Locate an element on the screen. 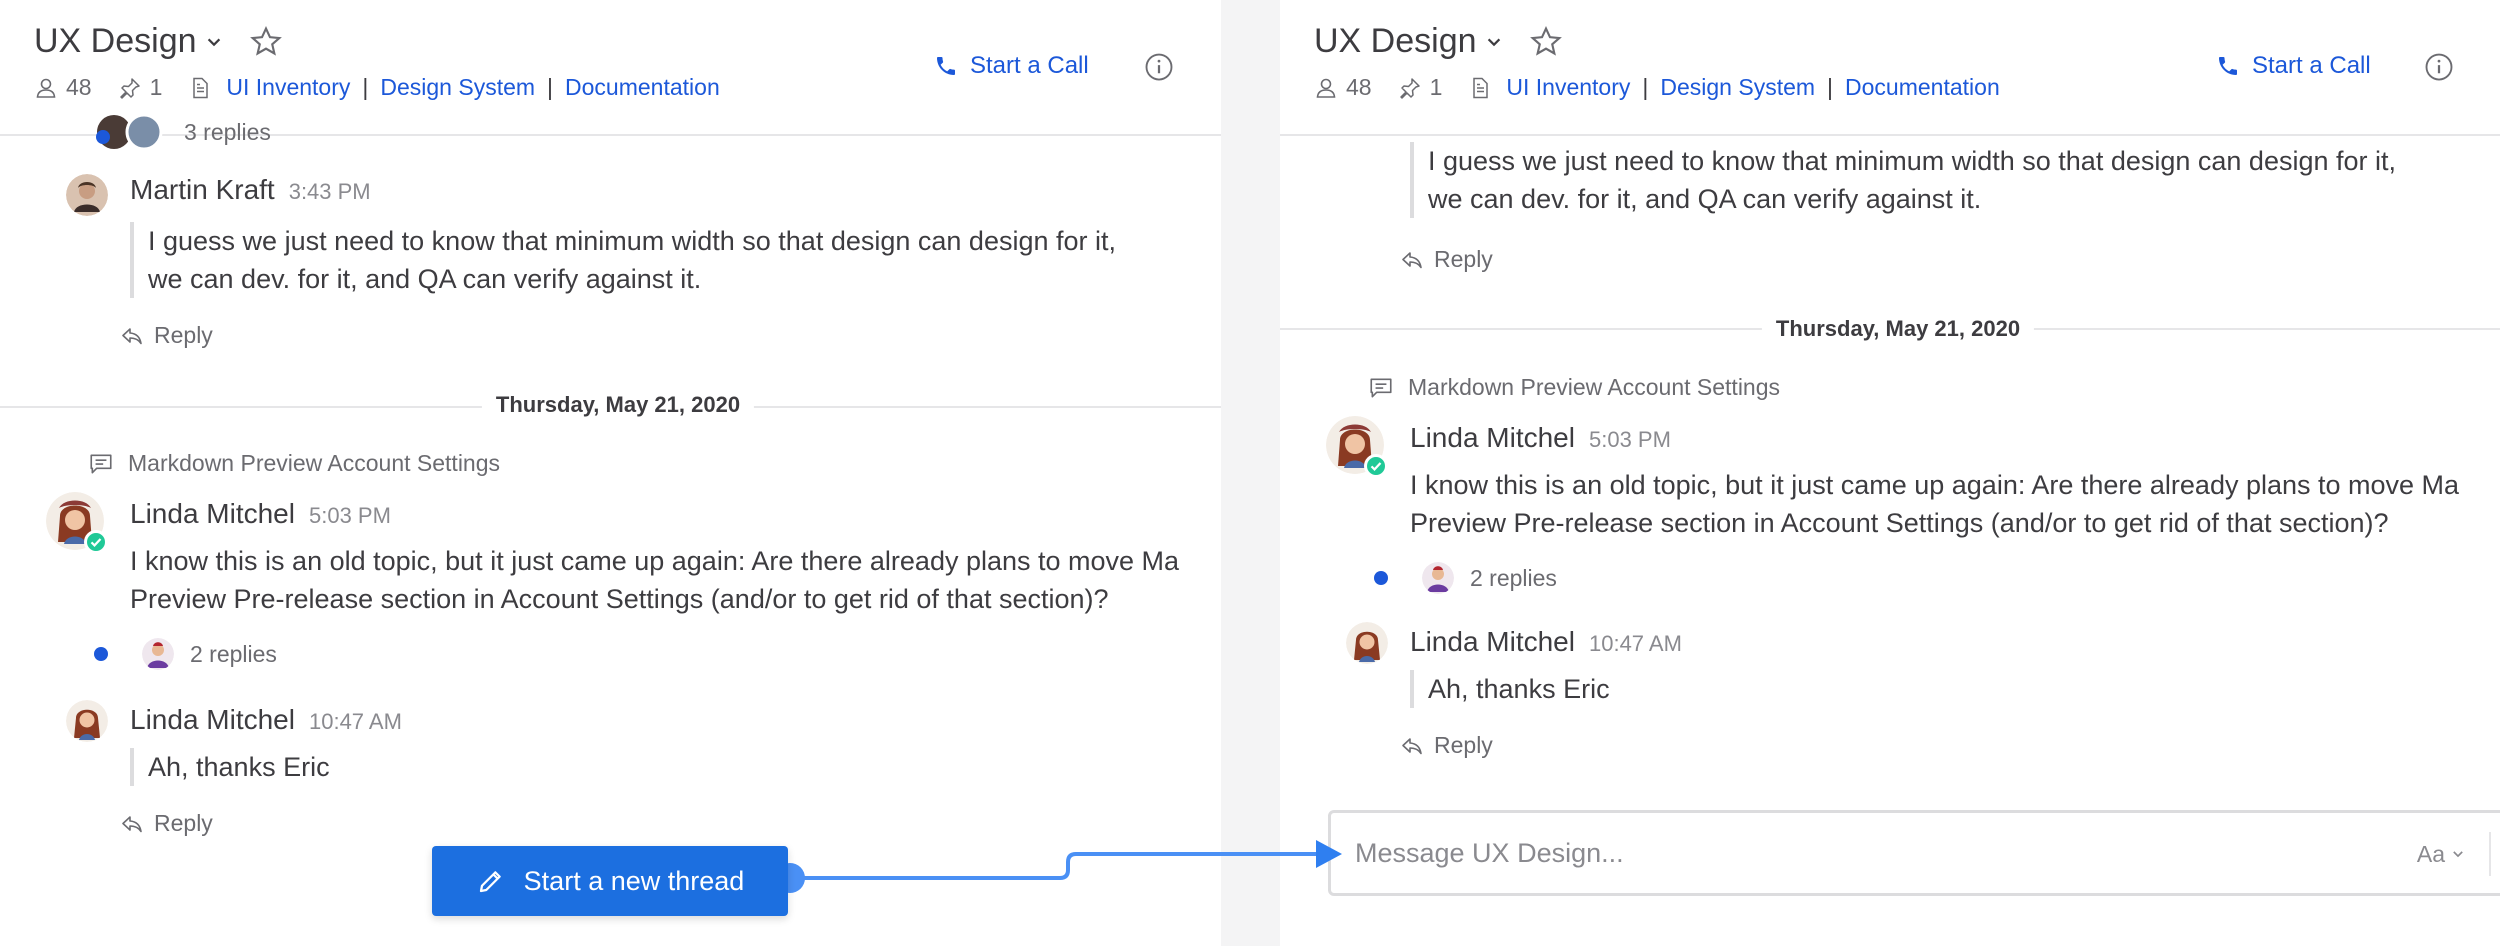 This screenshot has width=2500, height=946. quote-line: Ah, thanks Eric is located at coordinates (239, 767).